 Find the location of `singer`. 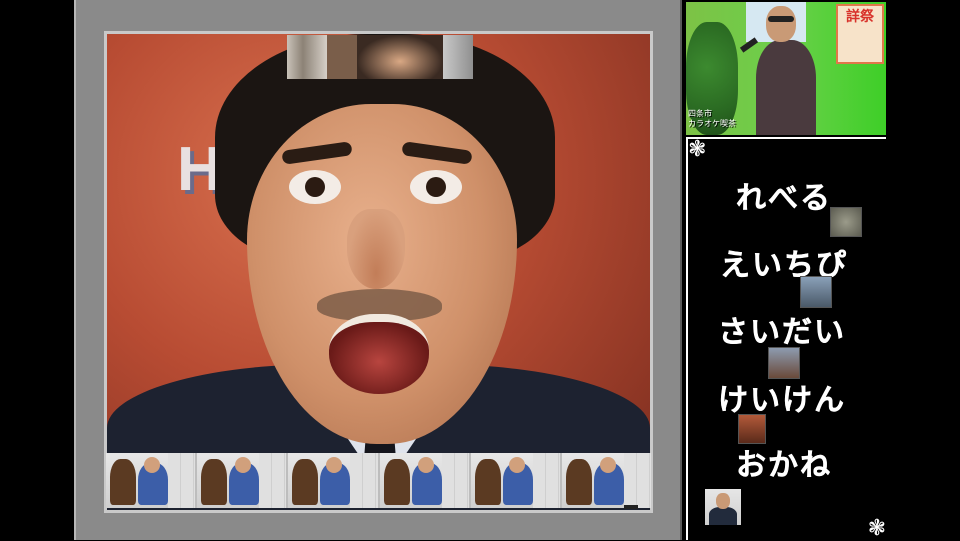

singer is located at coordinates (786, 87).